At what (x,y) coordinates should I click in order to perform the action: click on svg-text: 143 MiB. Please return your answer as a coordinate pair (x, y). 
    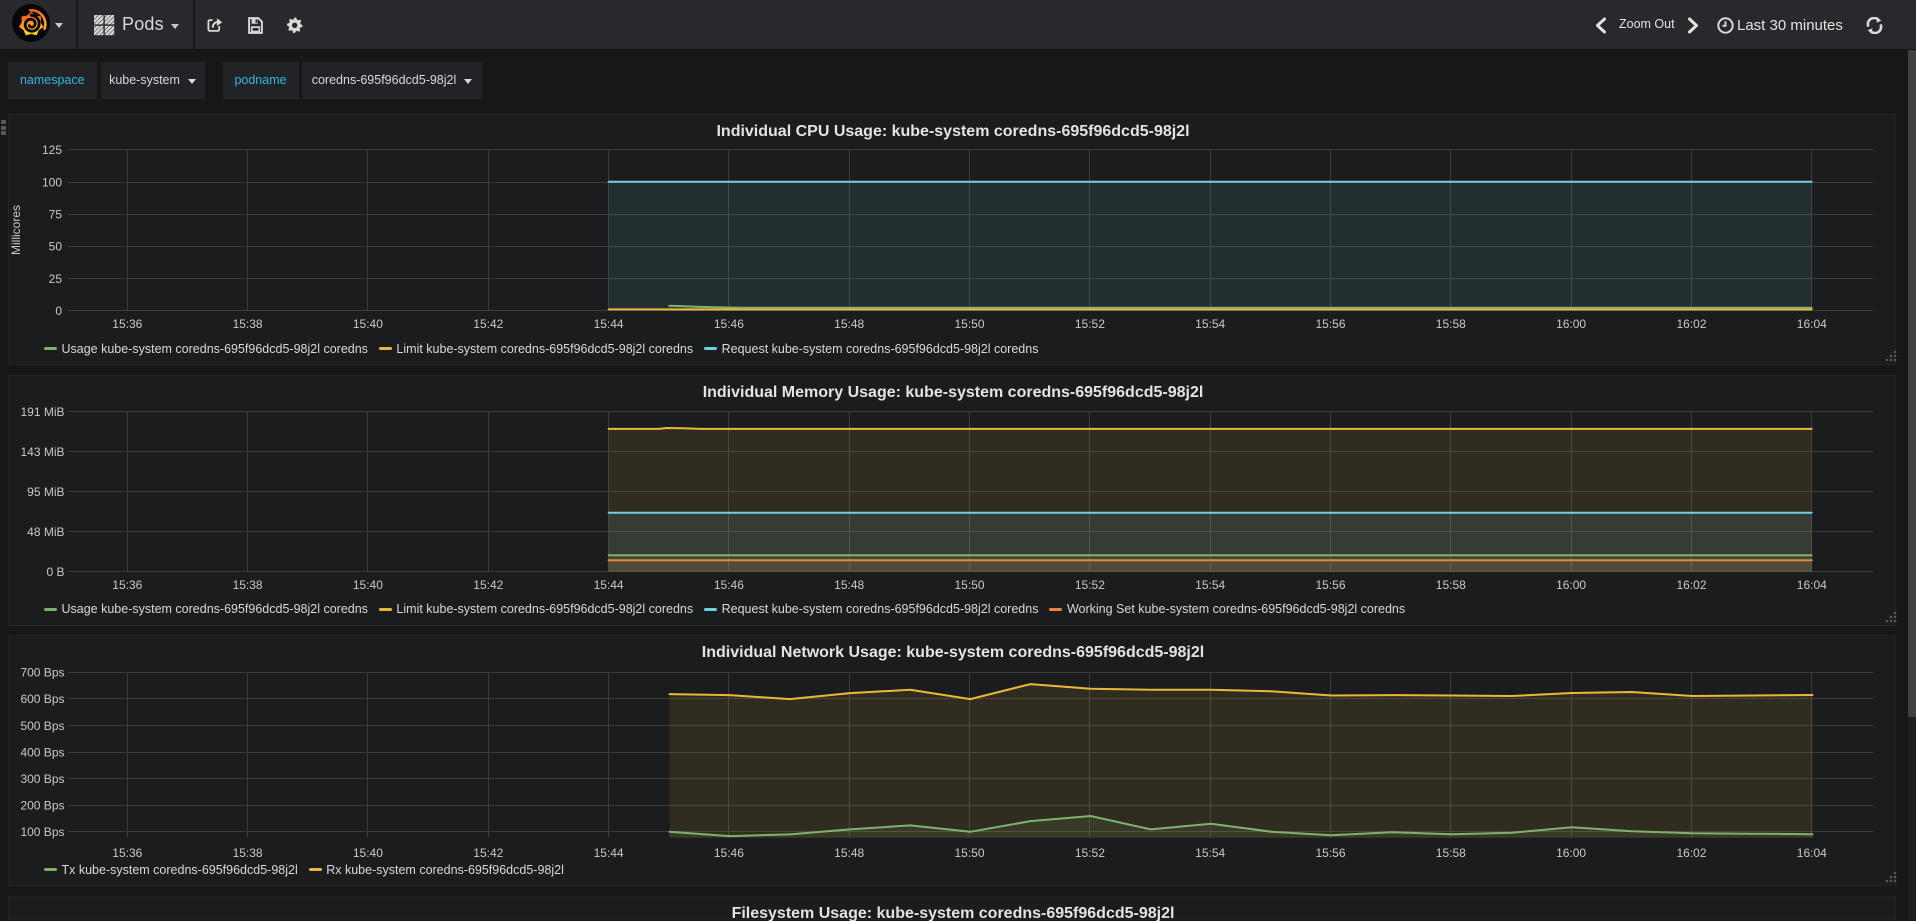
    Looking at the image, I should click on (42, 451).